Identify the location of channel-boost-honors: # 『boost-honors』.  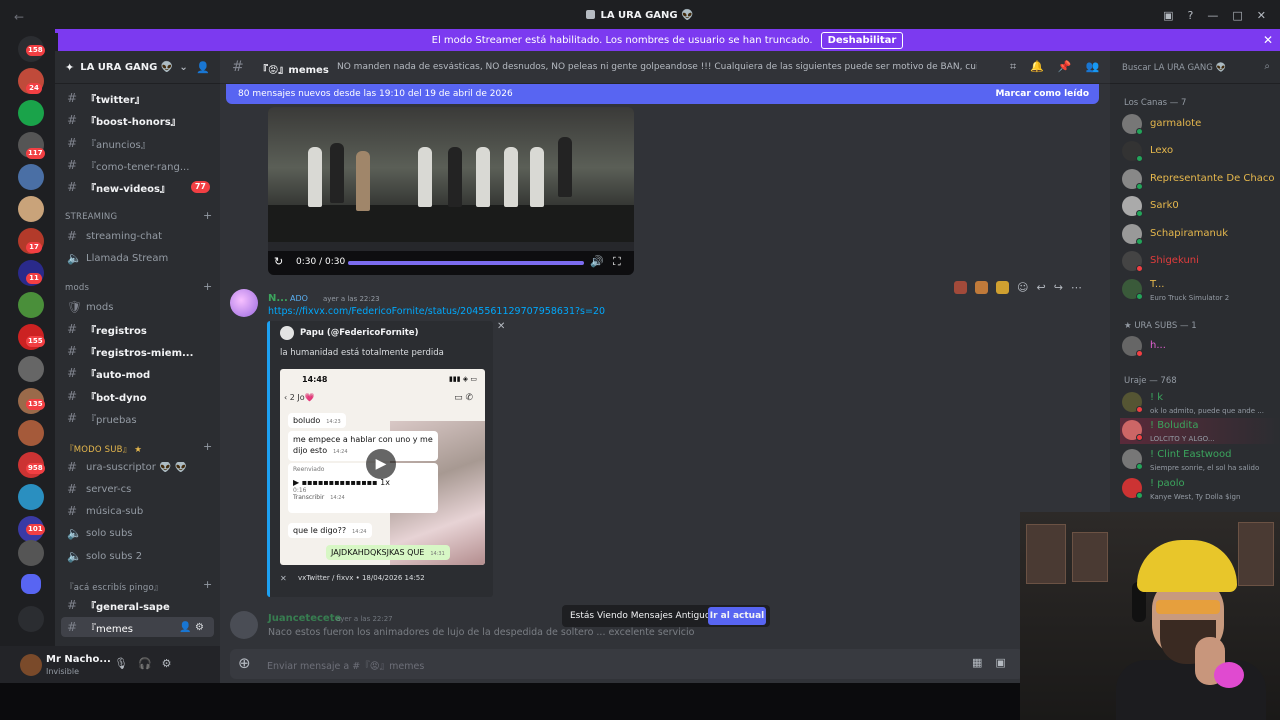
(137, 120).